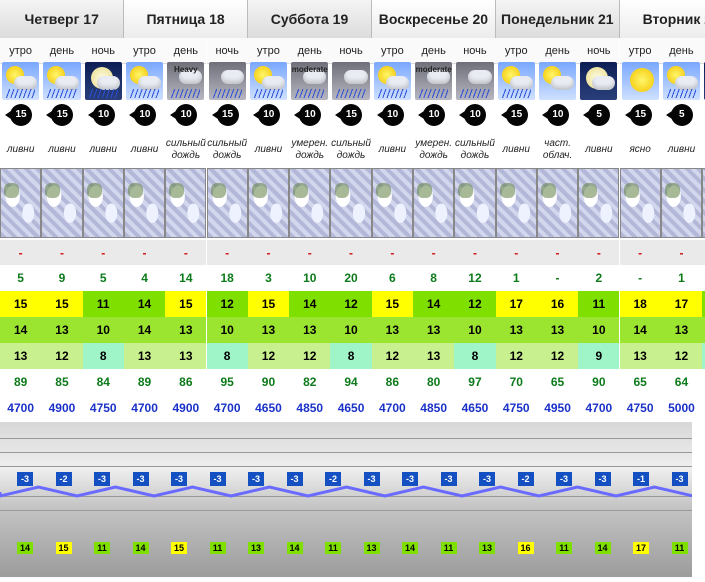  What do you see at coordinates (640, 155) in the screenshot?
I see `weather-description: ясно` at bounding box center [640, 155].